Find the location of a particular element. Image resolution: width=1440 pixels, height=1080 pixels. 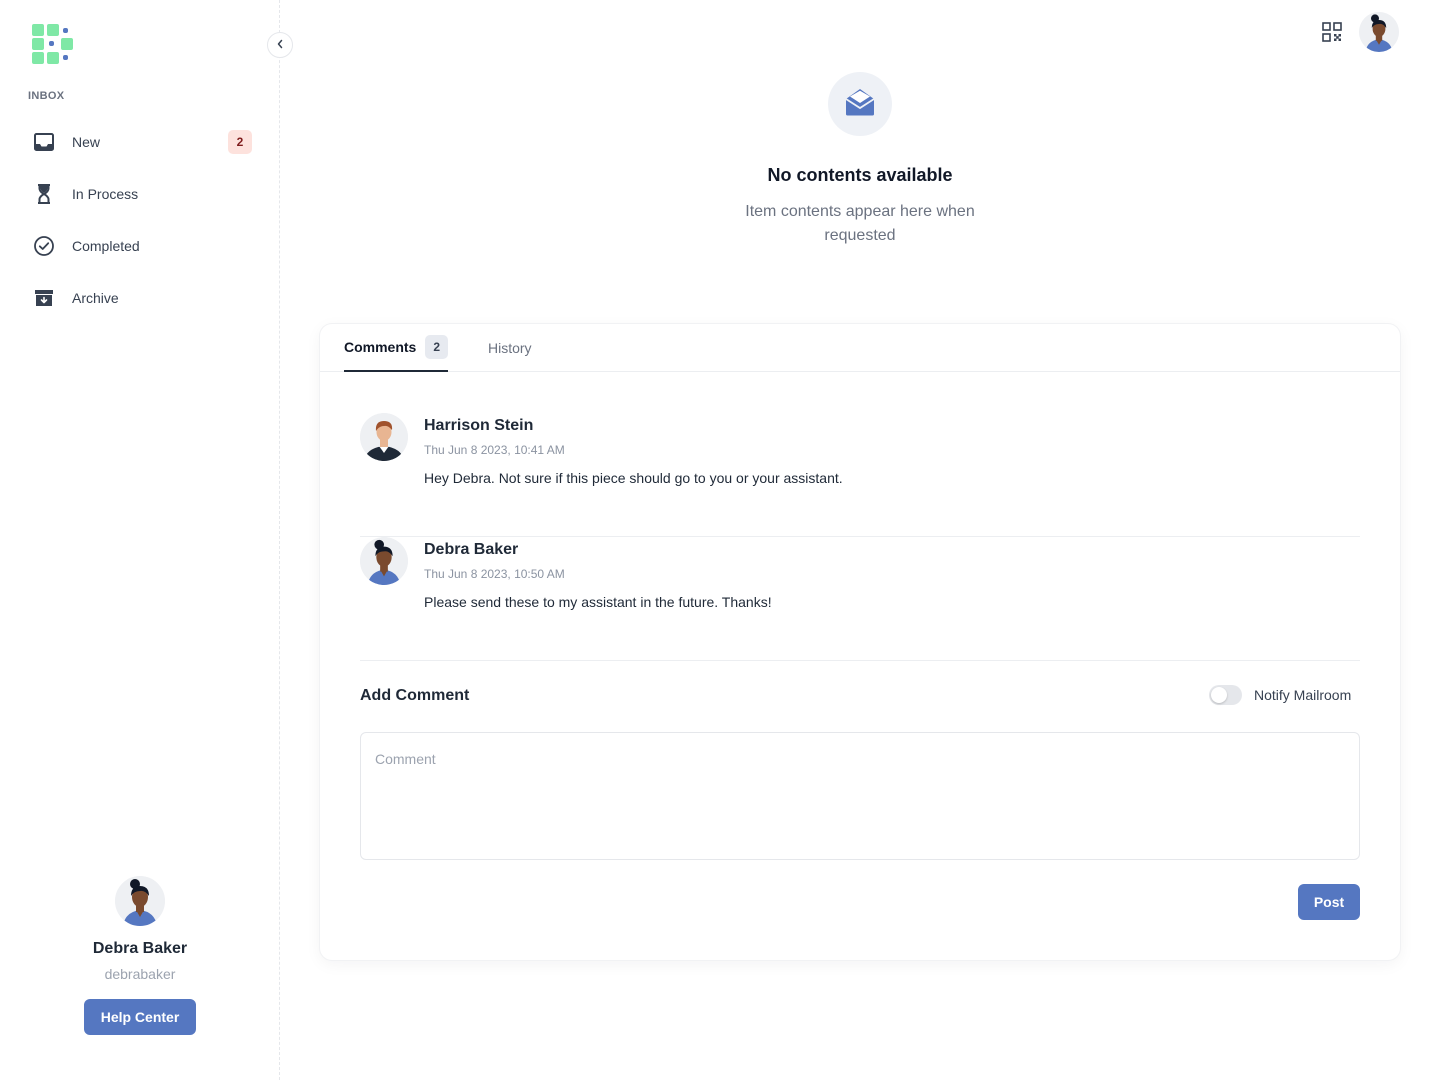

notify-mailroom-toggle-group: Notify Mailroom is located at coordinates (1280, 695).